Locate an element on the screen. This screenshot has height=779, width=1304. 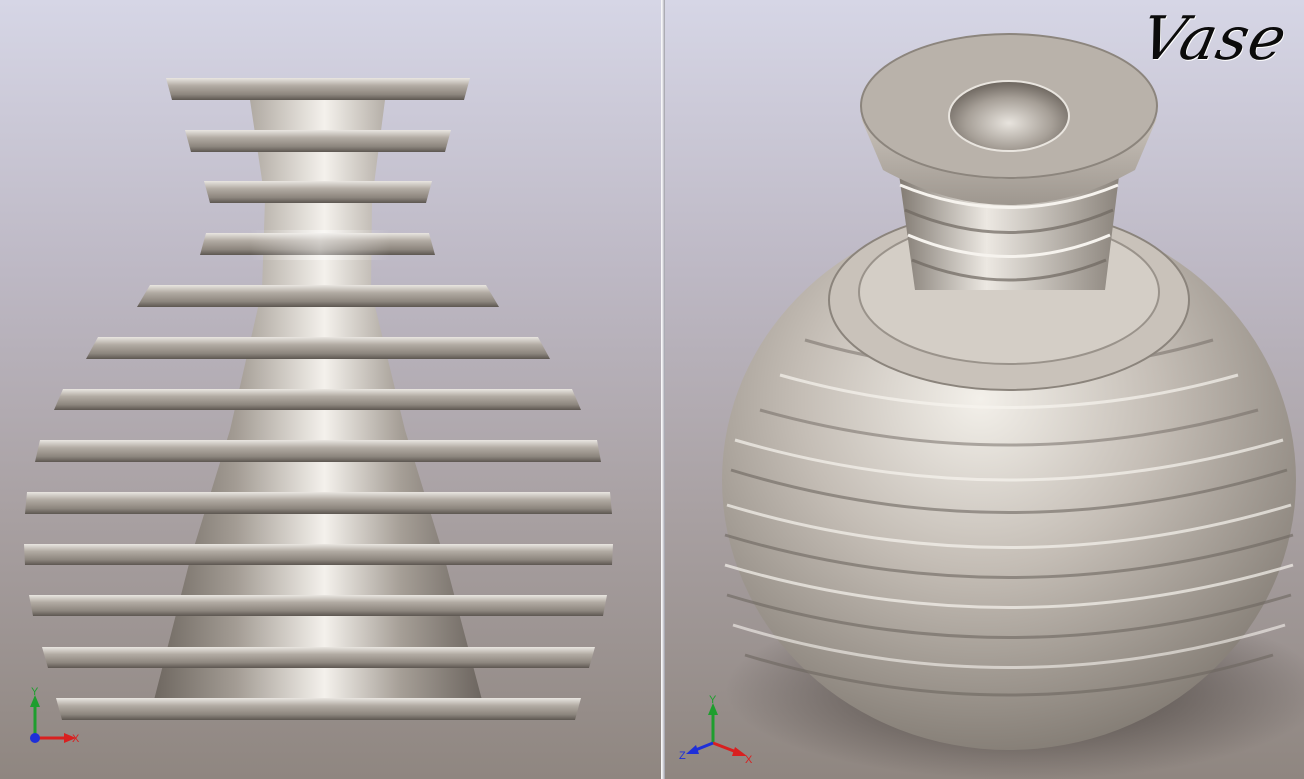
axis-triad-front: Y X is located at coordinates (55, 715).